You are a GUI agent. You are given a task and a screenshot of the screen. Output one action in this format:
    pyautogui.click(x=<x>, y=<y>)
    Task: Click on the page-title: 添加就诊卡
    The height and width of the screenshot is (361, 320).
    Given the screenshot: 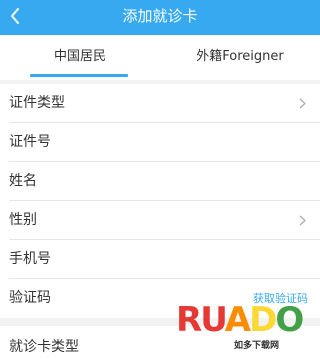 What is the action you would take?
    pyautogui.click(x=160, y=16)
    